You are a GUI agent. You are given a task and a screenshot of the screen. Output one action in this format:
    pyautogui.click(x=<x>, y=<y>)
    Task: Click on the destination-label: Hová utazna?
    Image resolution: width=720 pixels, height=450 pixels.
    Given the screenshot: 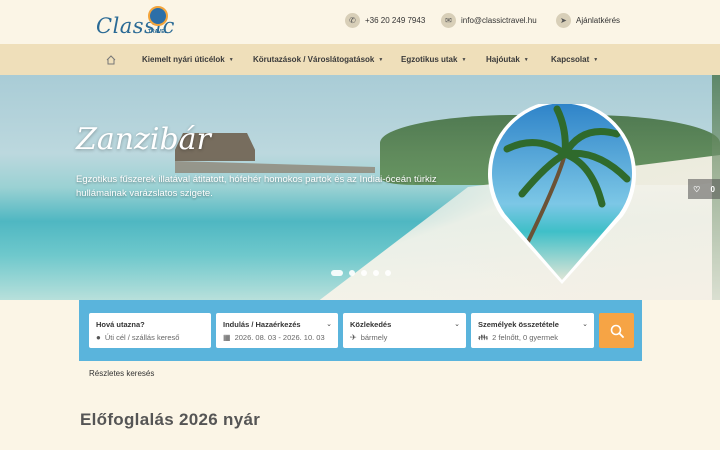 What is the action you would take?
    pyautogui.click(x=120, y=324)
    